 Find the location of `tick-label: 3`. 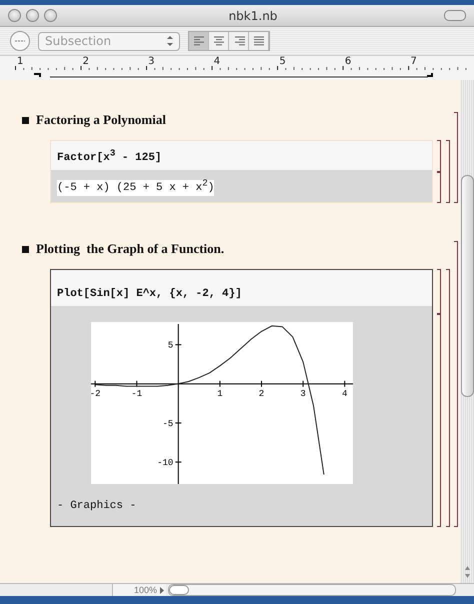

tick-label: 3 is located at coordinates (303, 394).